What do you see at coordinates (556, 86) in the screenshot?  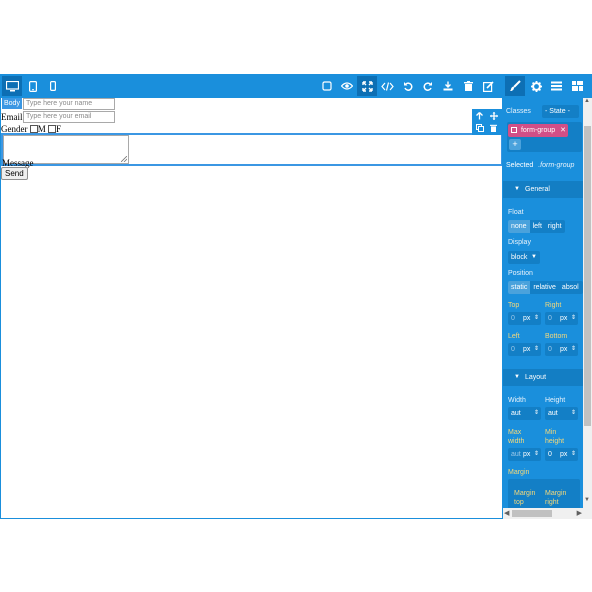 I see `layers-icon` at bounding box center [556, 86].